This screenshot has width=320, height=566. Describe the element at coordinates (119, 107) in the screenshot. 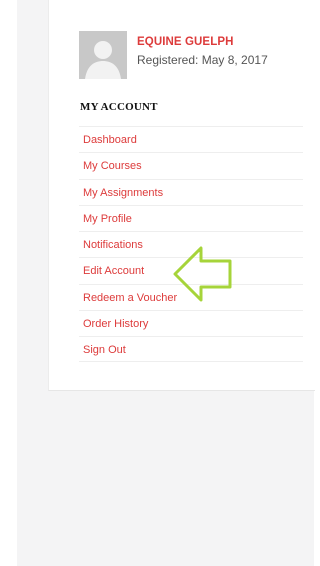

I see `my-account-heading: MY ACCOUNT` at that location.